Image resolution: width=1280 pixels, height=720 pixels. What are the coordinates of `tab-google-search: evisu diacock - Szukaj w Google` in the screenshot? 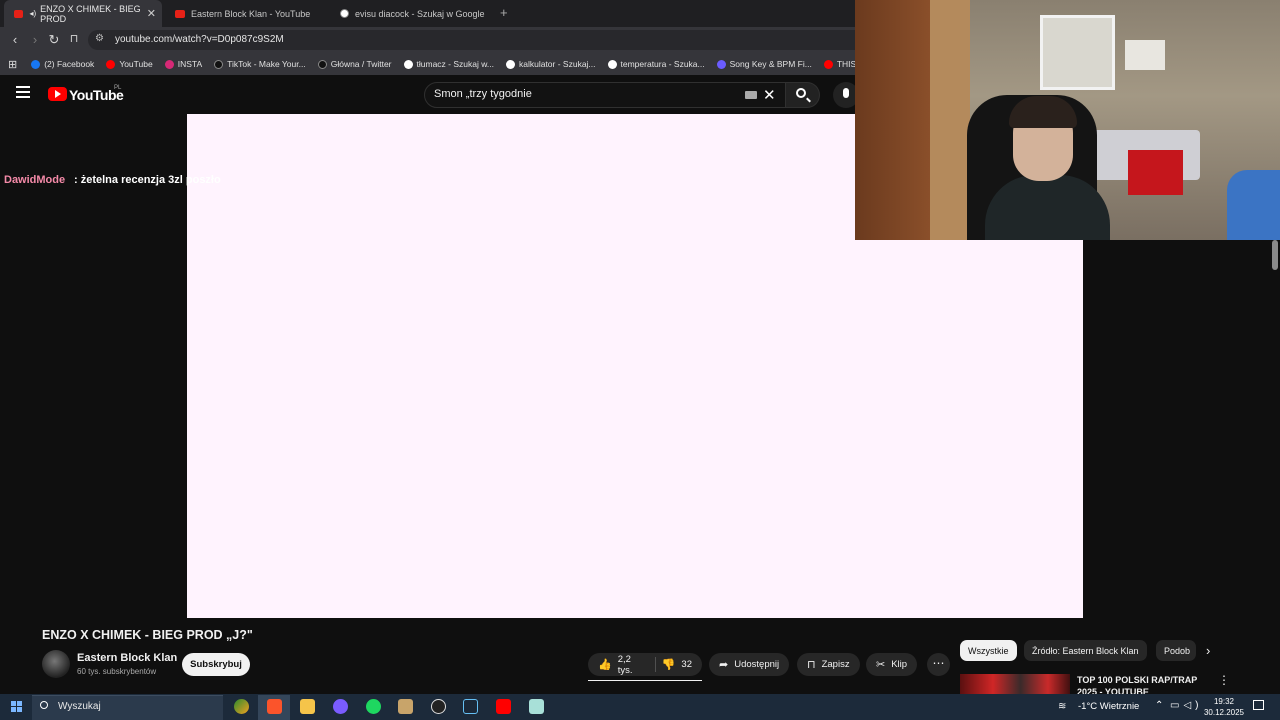 It's located at (412, 13).